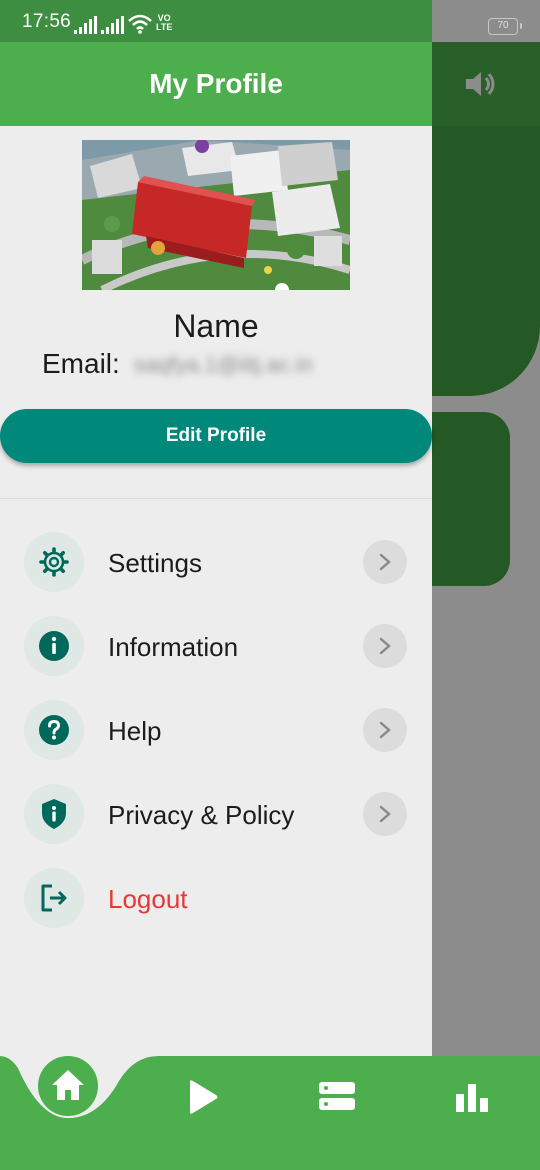 This screenshot has width=540, height=1170. What do you see at coordinates (202, 1097) in the screenshot?
I see `play-icon` at bounding box center [202, 1097].